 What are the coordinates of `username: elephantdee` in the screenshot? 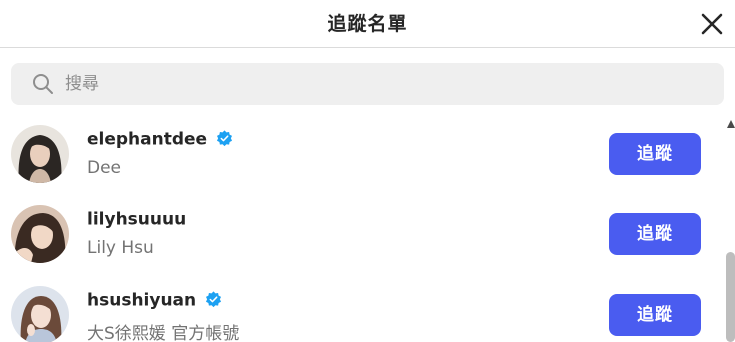 It's located at (147, 140).